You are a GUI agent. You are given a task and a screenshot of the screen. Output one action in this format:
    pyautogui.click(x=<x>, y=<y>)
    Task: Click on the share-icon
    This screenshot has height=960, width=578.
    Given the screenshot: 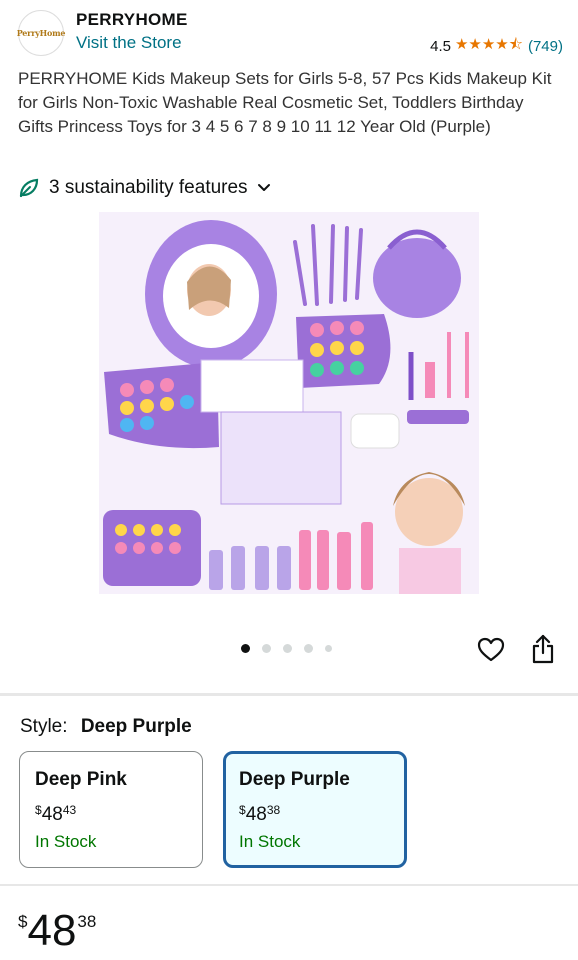 What is the action you would take?
    pyautogui.click(x=543, y=649)
    